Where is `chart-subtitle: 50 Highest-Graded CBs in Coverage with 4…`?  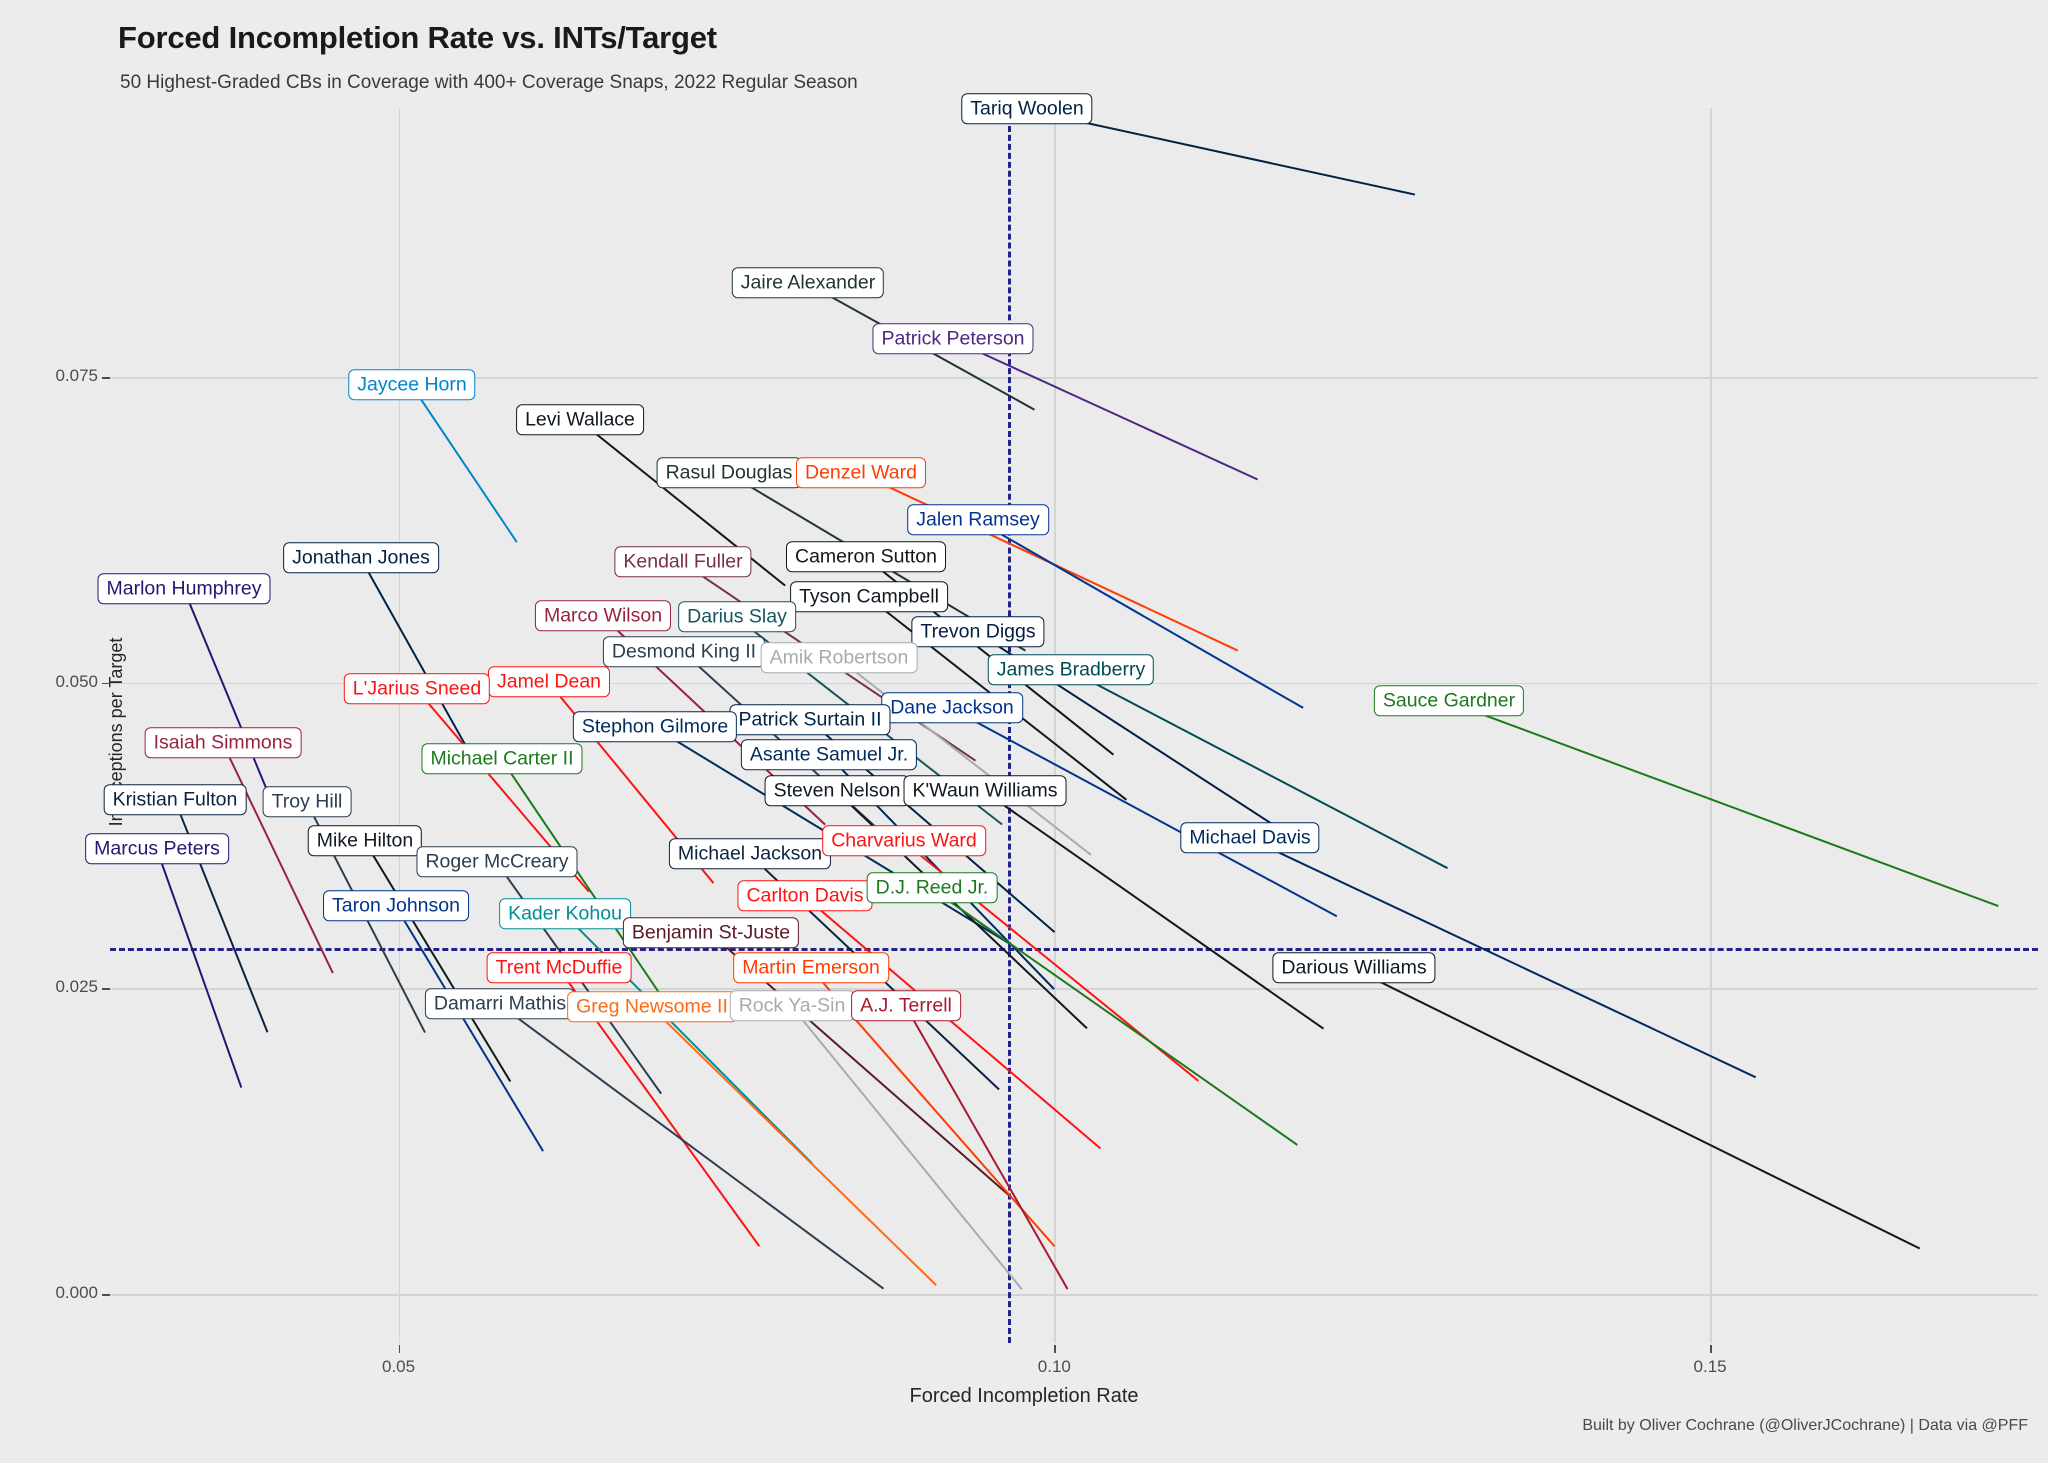
chart-subtitle: 50 Highest-Graded CBs in Coverage with 4… is located at coordinates (489, 82).